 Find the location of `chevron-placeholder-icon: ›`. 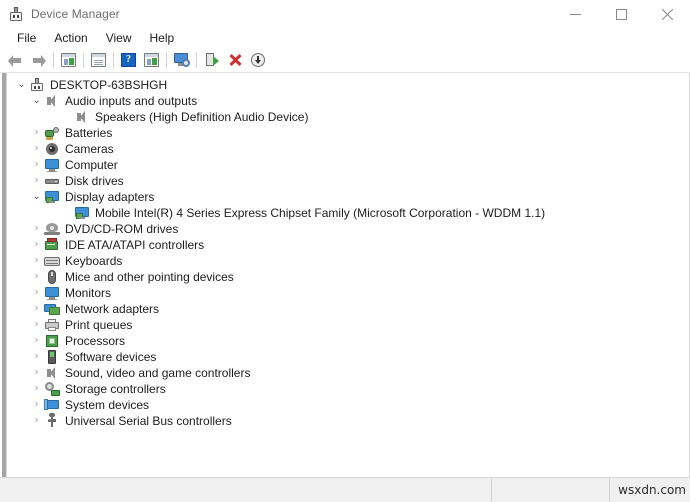

chevron-placeholder-icon: › is located at coordinates (66, 117).